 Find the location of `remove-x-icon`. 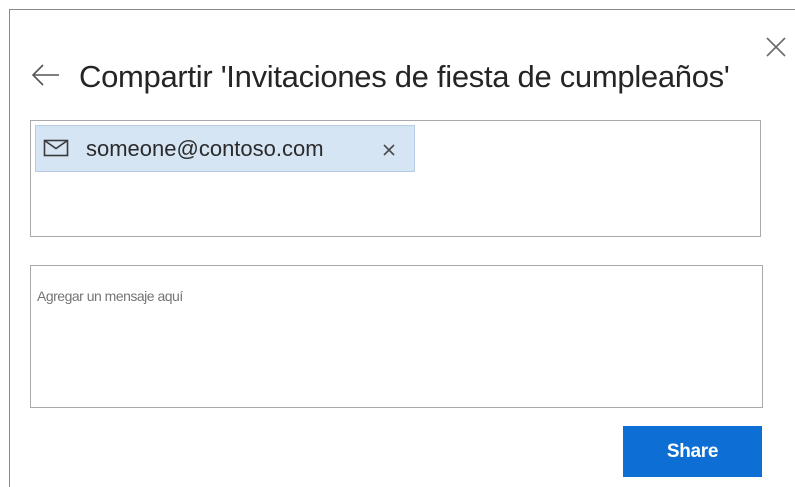

remove-x-icon is located at coordinates (389, 150).